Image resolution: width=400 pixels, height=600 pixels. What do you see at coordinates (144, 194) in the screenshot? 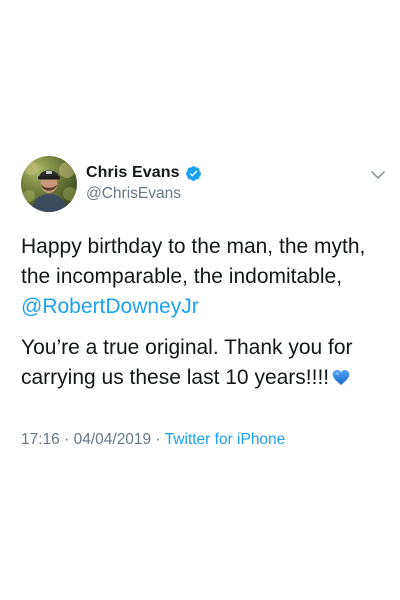
I see `author-handle: @ChrisEvans` at bounding box center [144, 194].